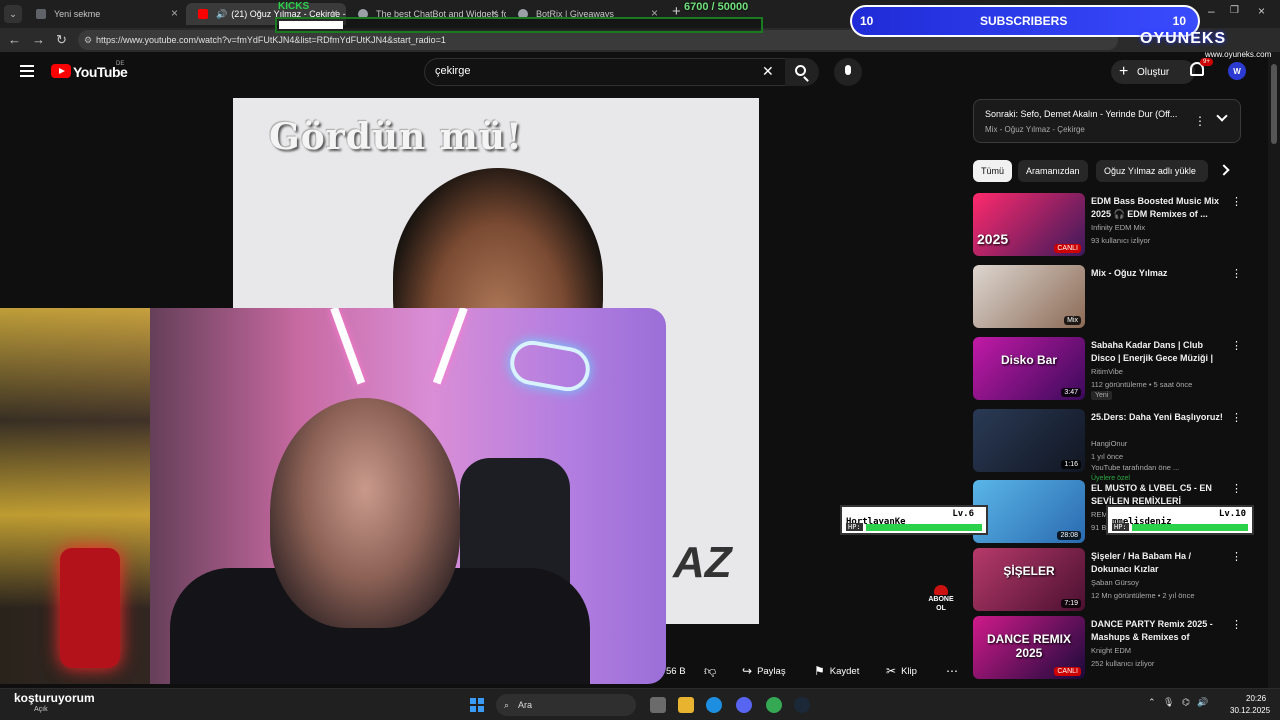  I want to click on chevron-right-icon, so click(1224, 170).